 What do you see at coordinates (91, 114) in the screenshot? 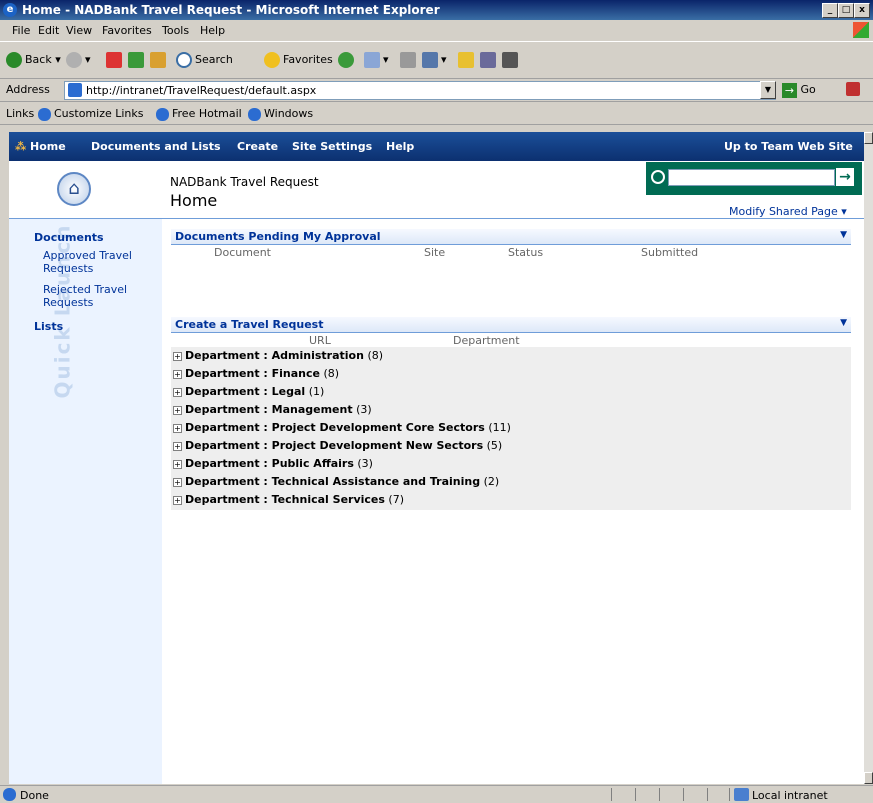
I see `link-customize: Customize Links` at bounding box center [91, 114].